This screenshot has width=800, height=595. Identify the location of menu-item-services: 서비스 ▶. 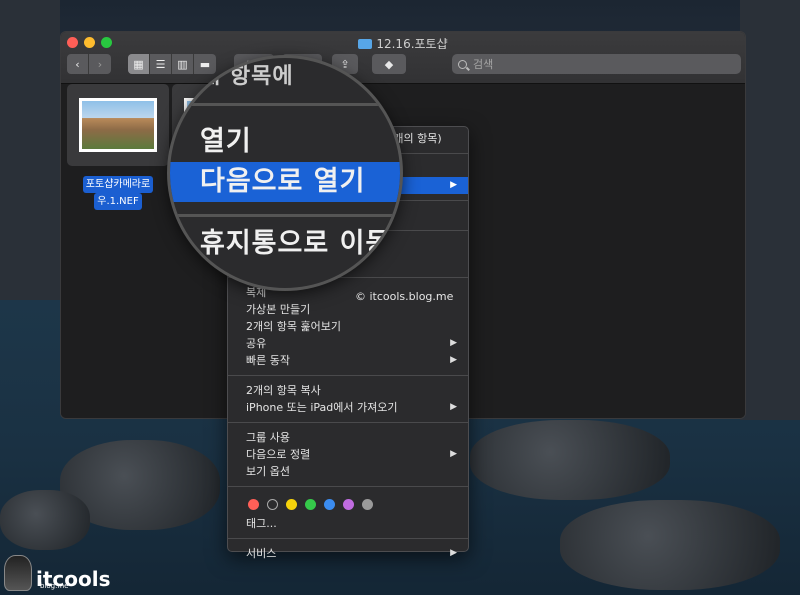
(348, 553).